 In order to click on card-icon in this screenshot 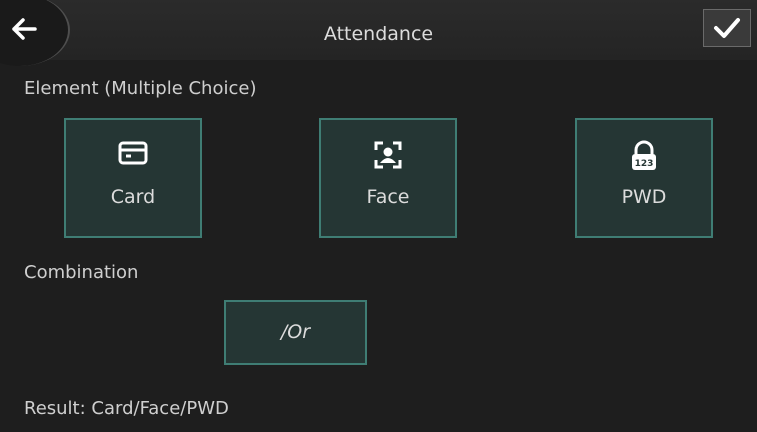, I will do `click(133, 153)`.